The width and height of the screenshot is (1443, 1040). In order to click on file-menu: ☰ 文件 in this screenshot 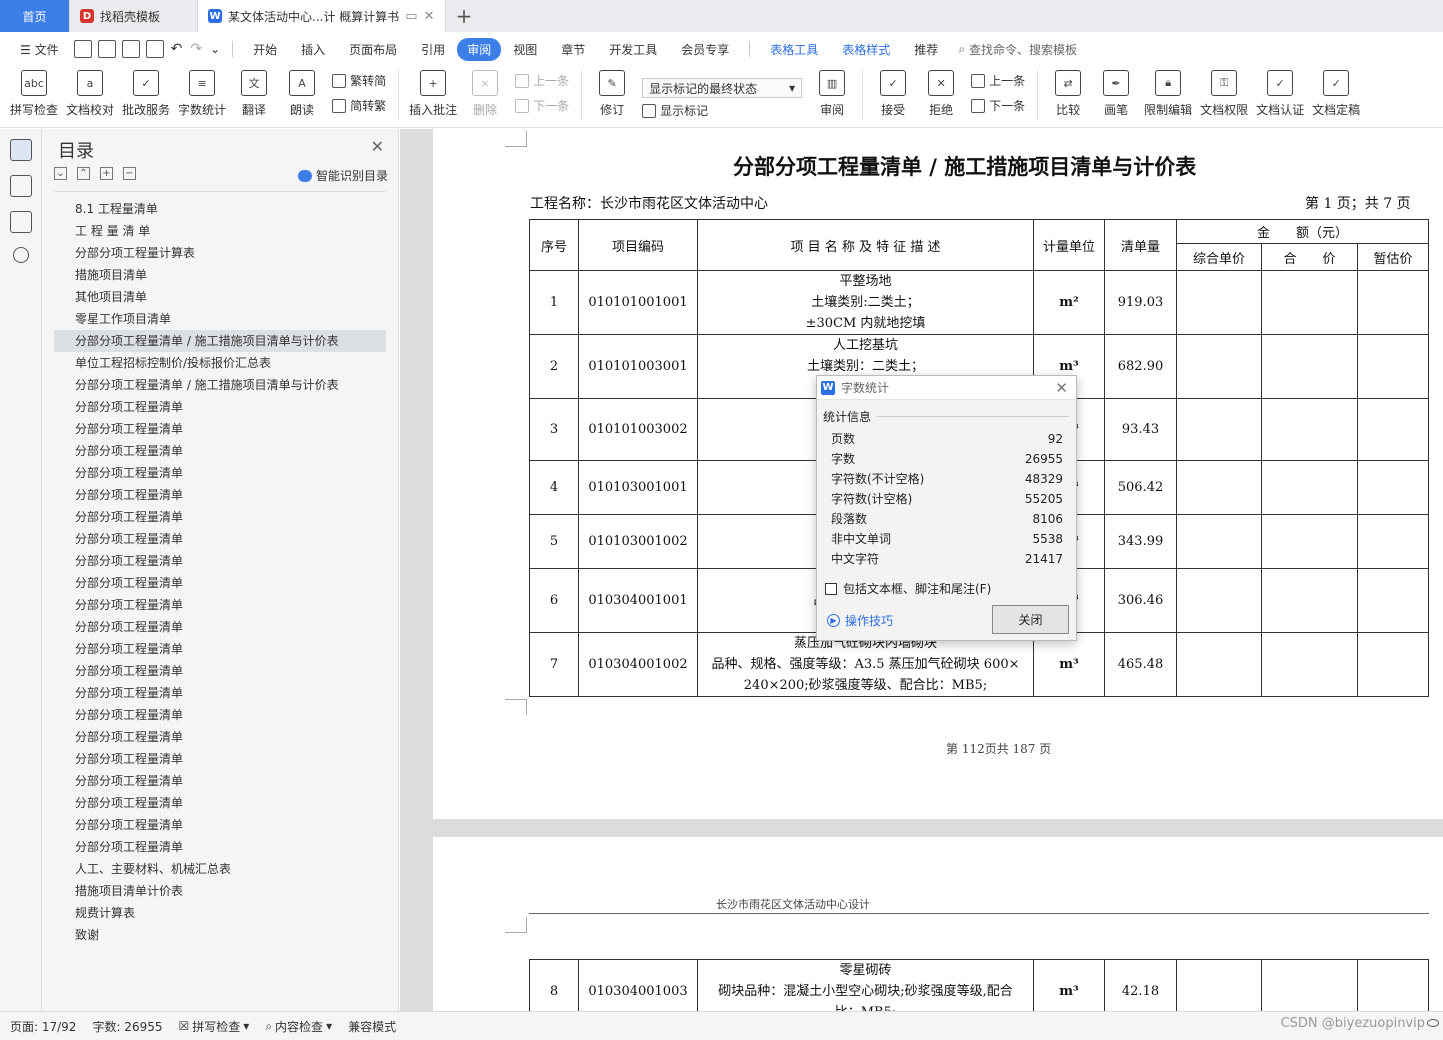, I will do `click(39, 49)`.